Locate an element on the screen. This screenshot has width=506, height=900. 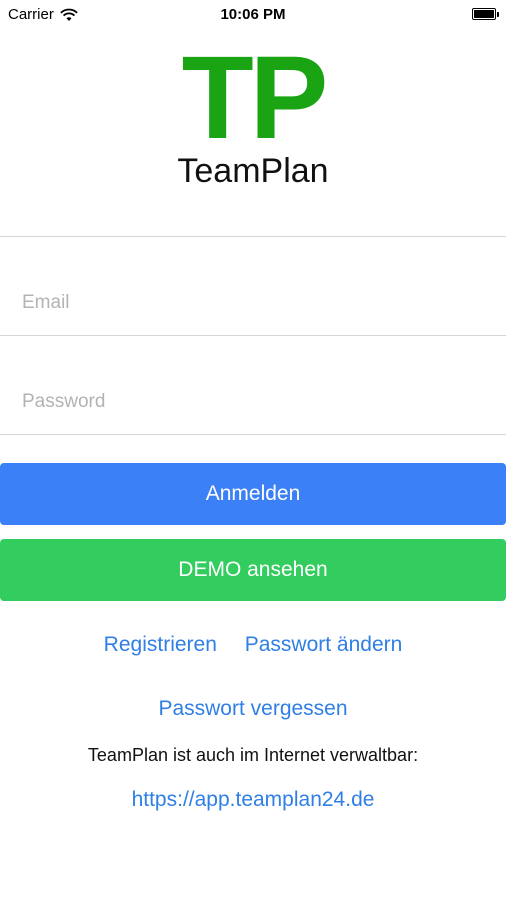
status-time: 10:06 PM is located at coordinates (253, 14).